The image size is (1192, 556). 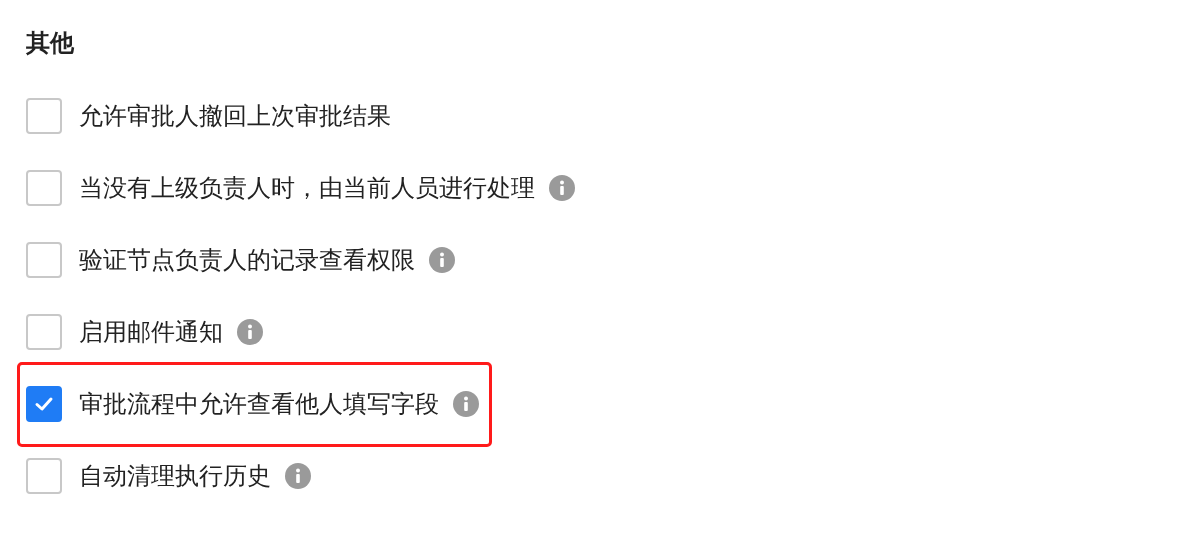 I want to click on option-label: 启用邮件通知, so click(x=151, y=332).